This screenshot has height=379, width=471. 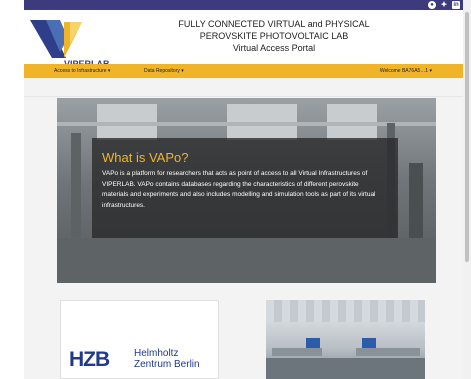 What do you see at coordinates (246, 260) in the screenshot?
I see `lab-bench` at bounding box center [246, 260].